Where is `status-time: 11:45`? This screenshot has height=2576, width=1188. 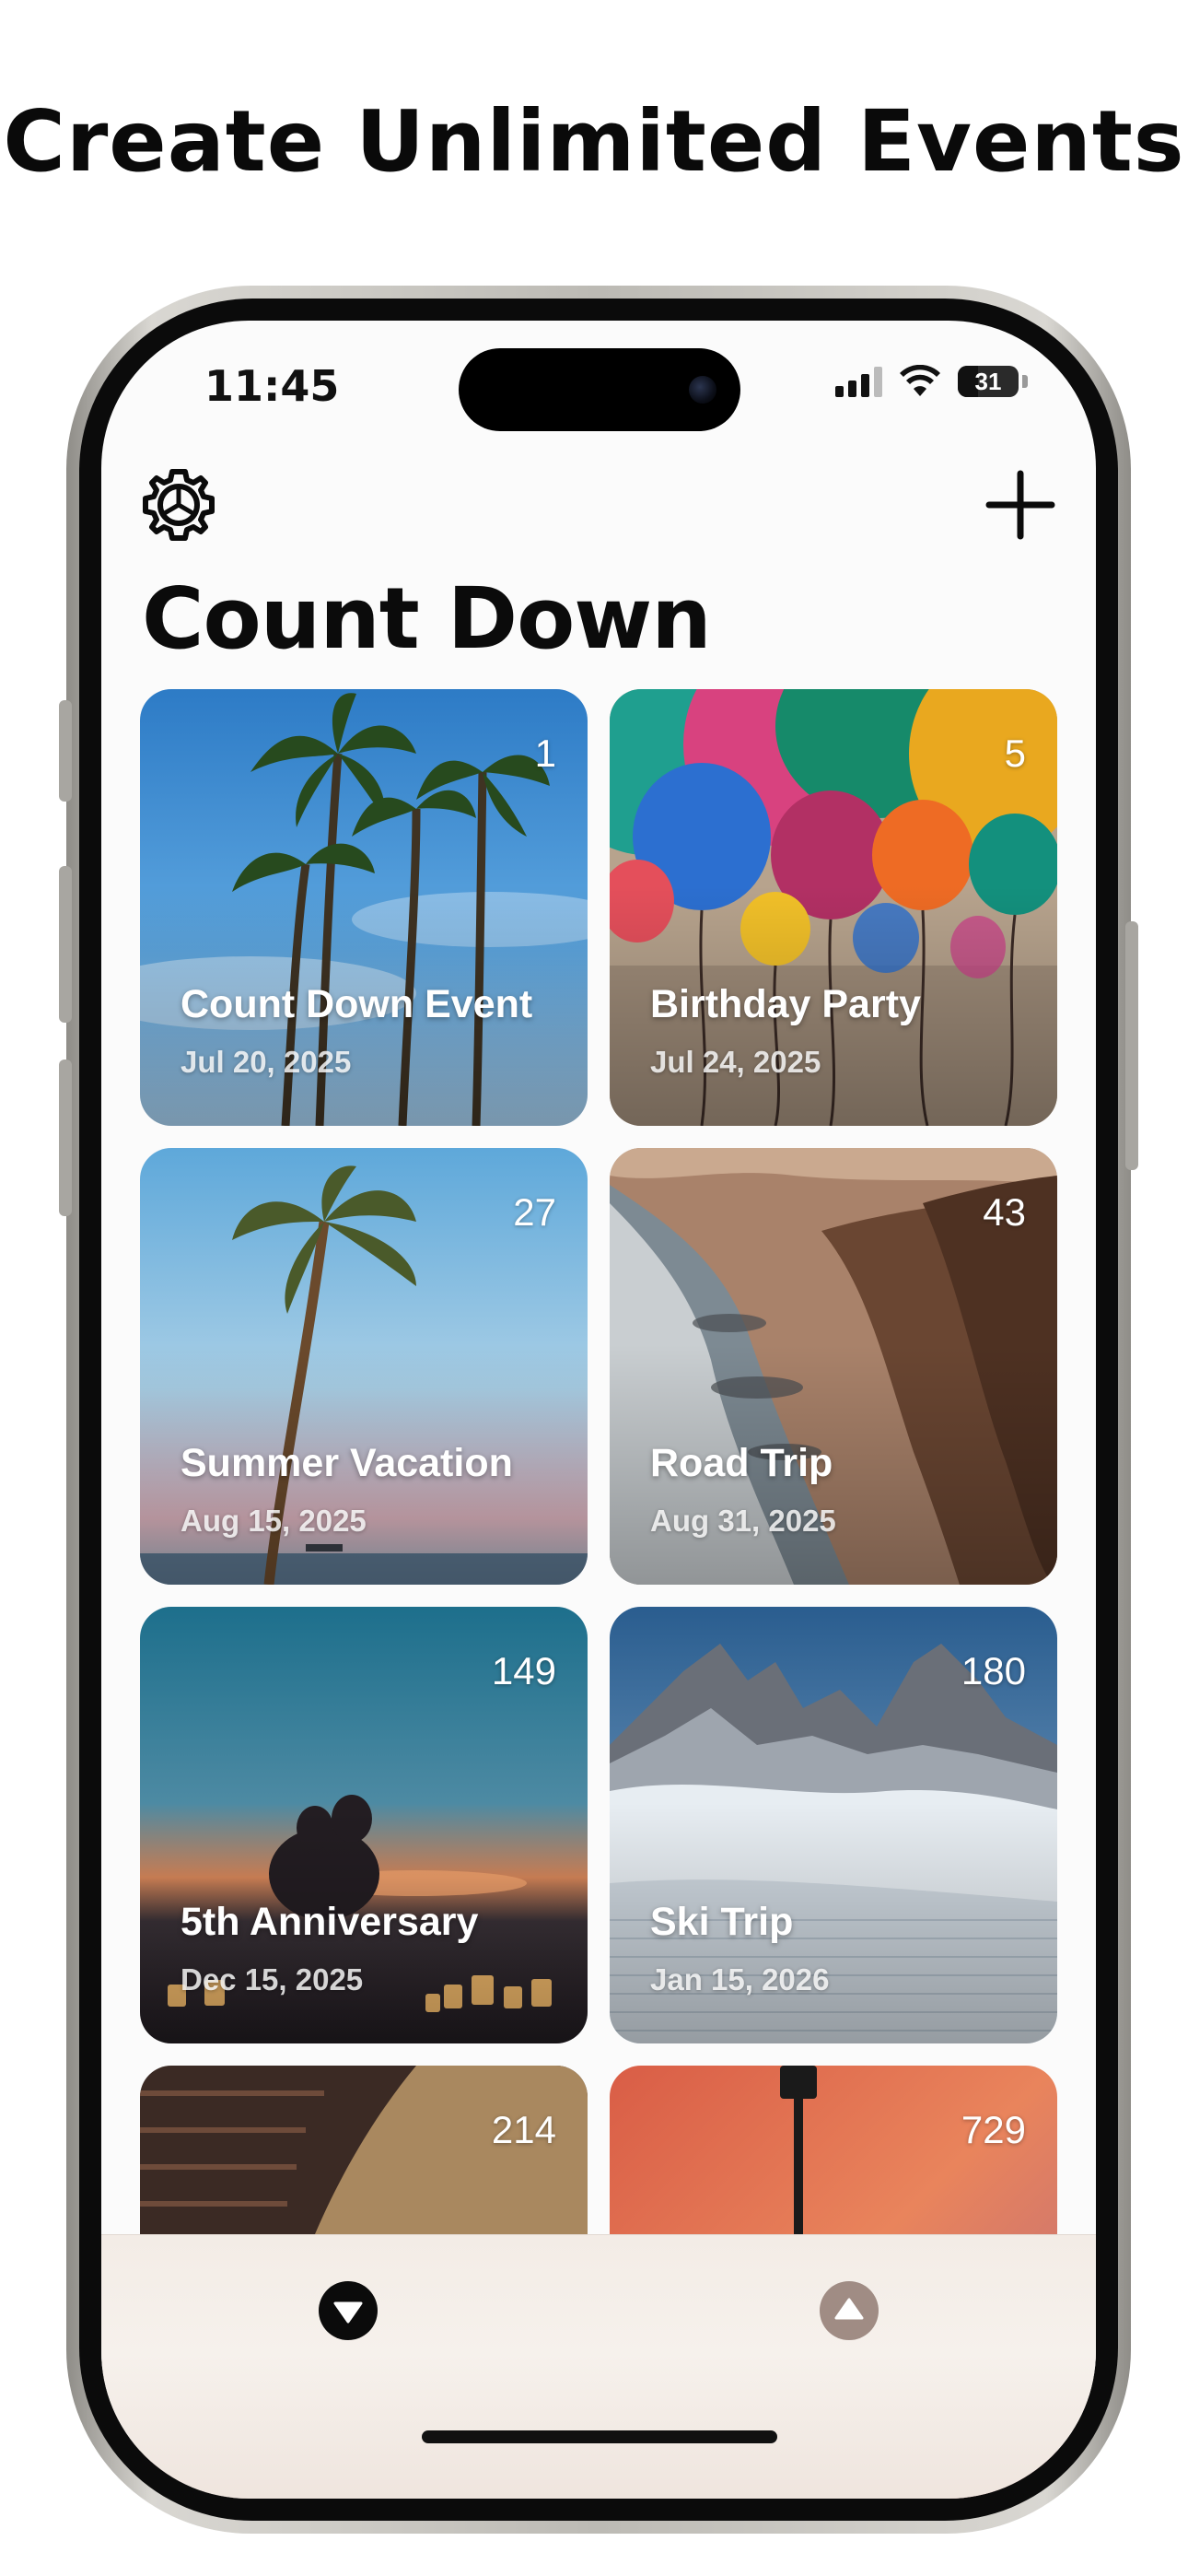
status-time: 11:45 is located at coordinates (272, 386).